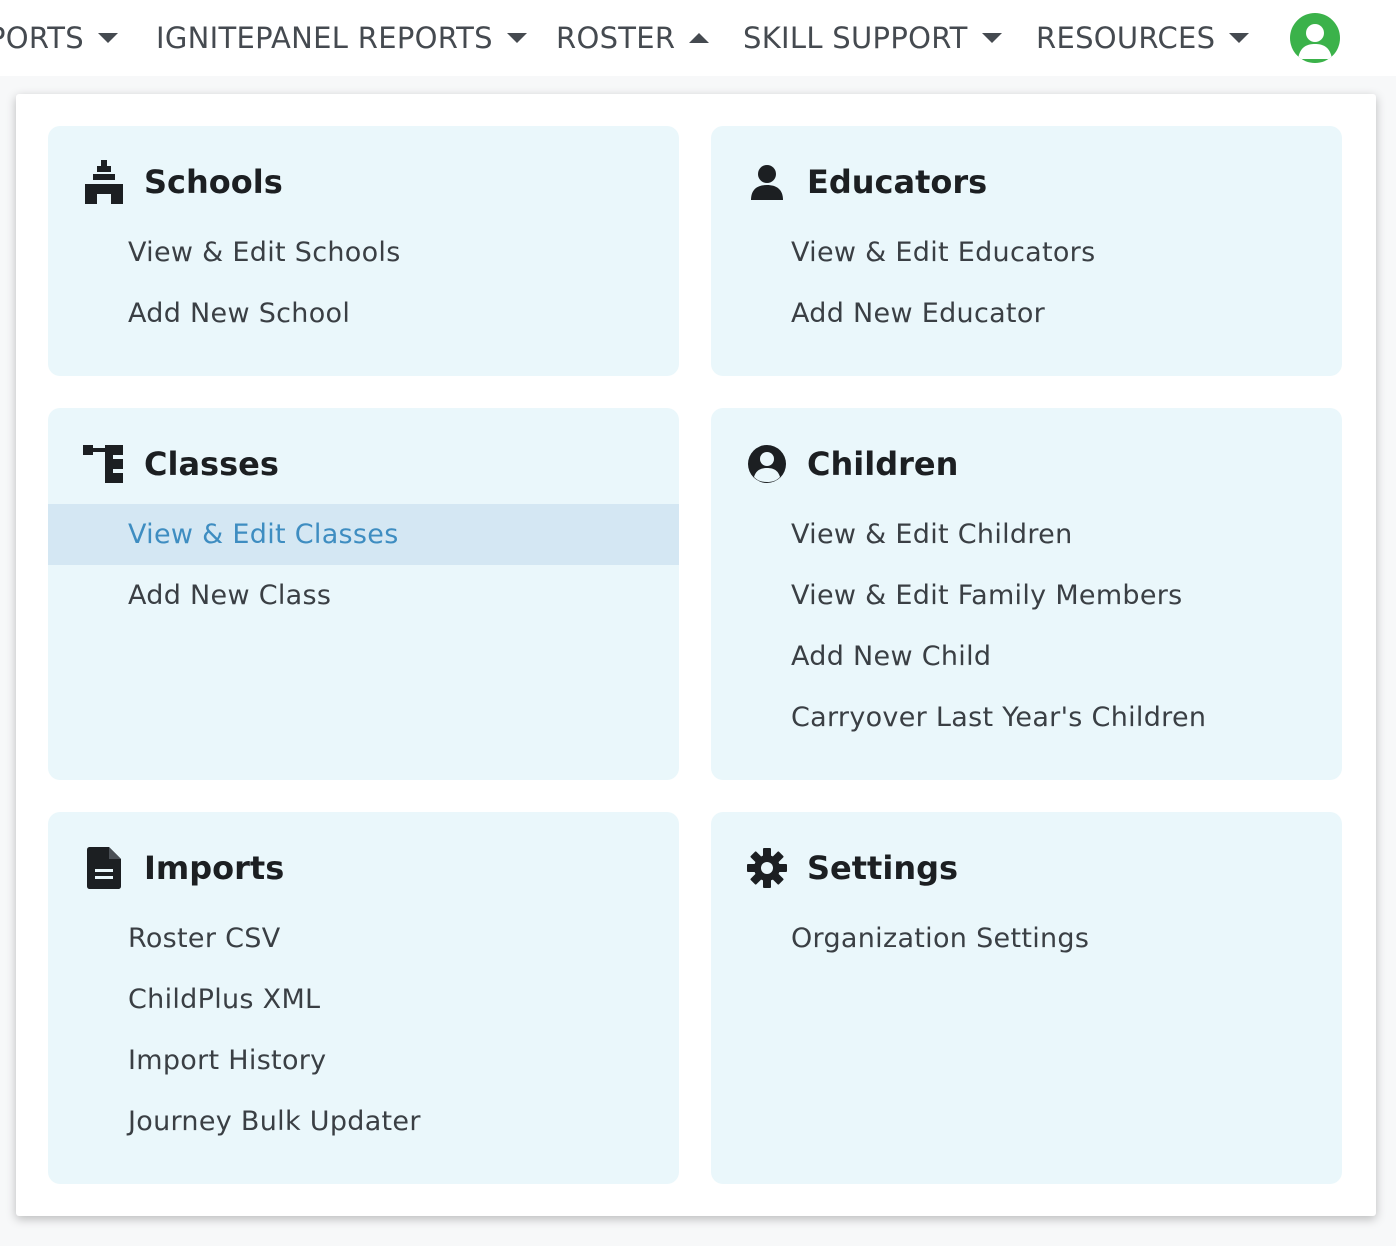  What do you see at coordinates (363, 464) in the screenshot?
I see `classes-header: Classes` at bounding box center [363, 464].